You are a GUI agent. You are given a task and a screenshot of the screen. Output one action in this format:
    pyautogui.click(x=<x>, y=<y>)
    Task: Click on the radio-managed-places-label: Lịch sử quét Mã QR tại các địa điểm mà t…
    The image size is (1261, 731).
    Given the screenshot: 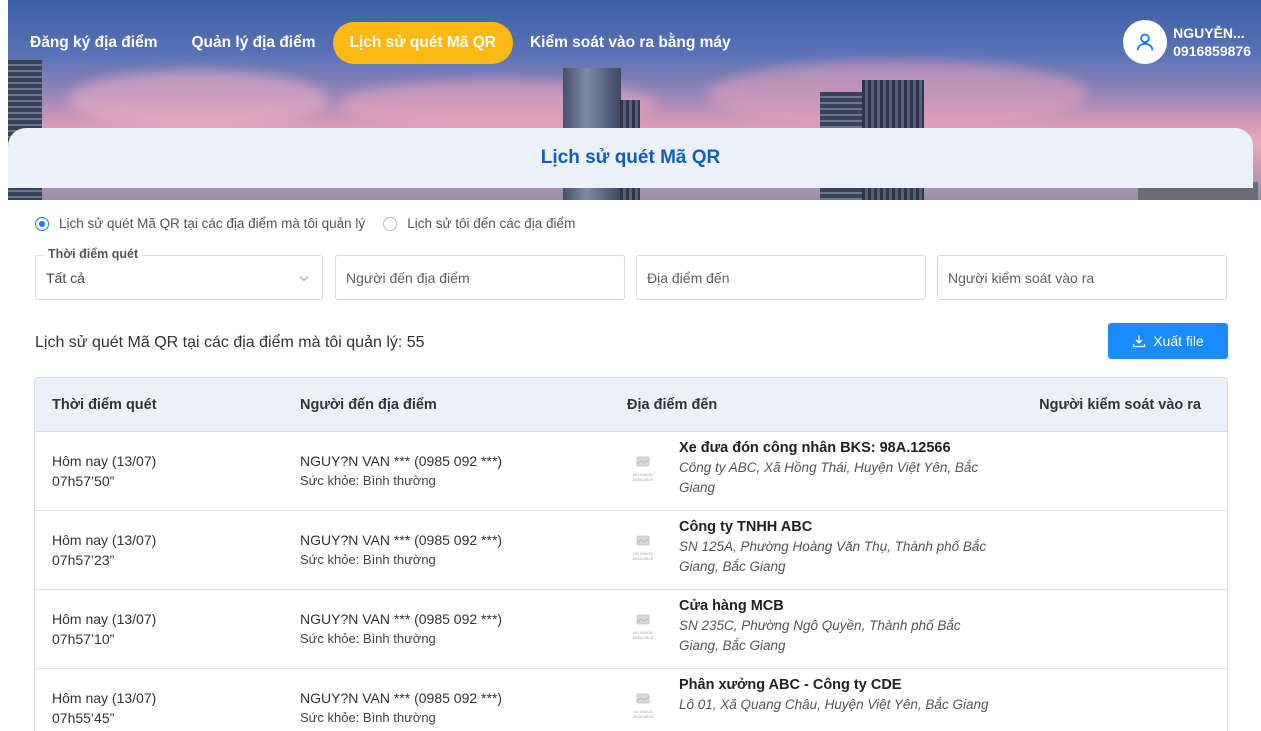 What is the action you would take?
    pyautogui.click(x=212, y=223)
    